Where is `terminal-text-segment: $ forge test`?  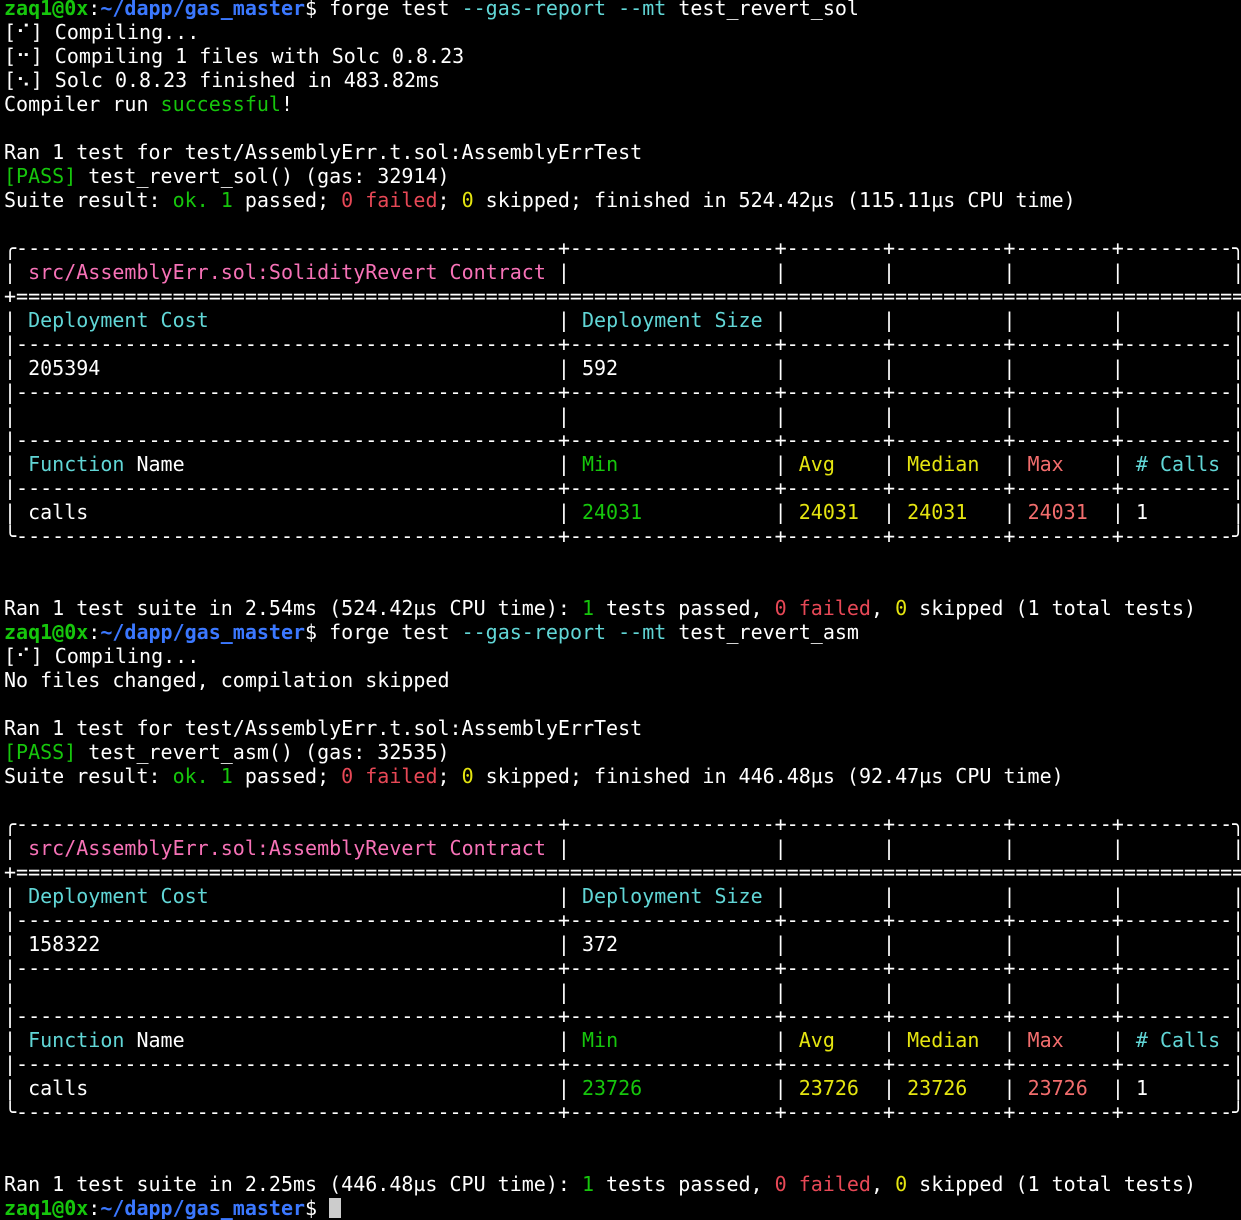
terminal-text-segment: $ forge test is located at coordinates (383, 10).